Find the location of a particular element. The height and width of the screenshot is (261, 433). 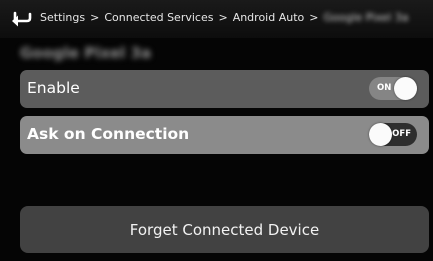

toggle-state-text: ON is located at coordinates (384, 88).